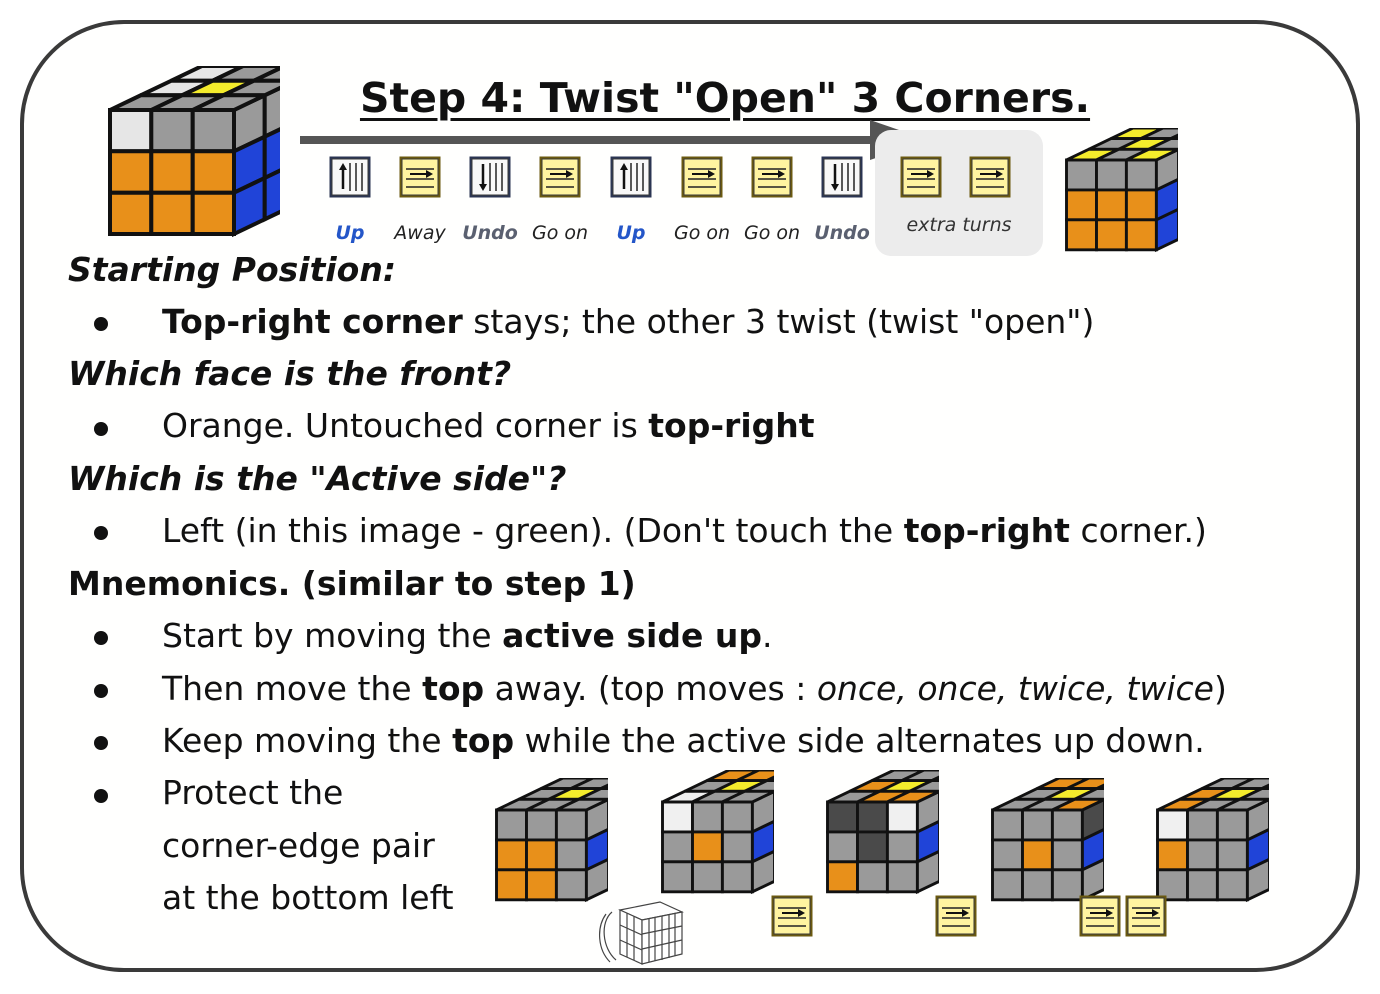 This screenshot has height=994, width=1380. I want to click on protect-line-1: Protect the, so click(253, 792).